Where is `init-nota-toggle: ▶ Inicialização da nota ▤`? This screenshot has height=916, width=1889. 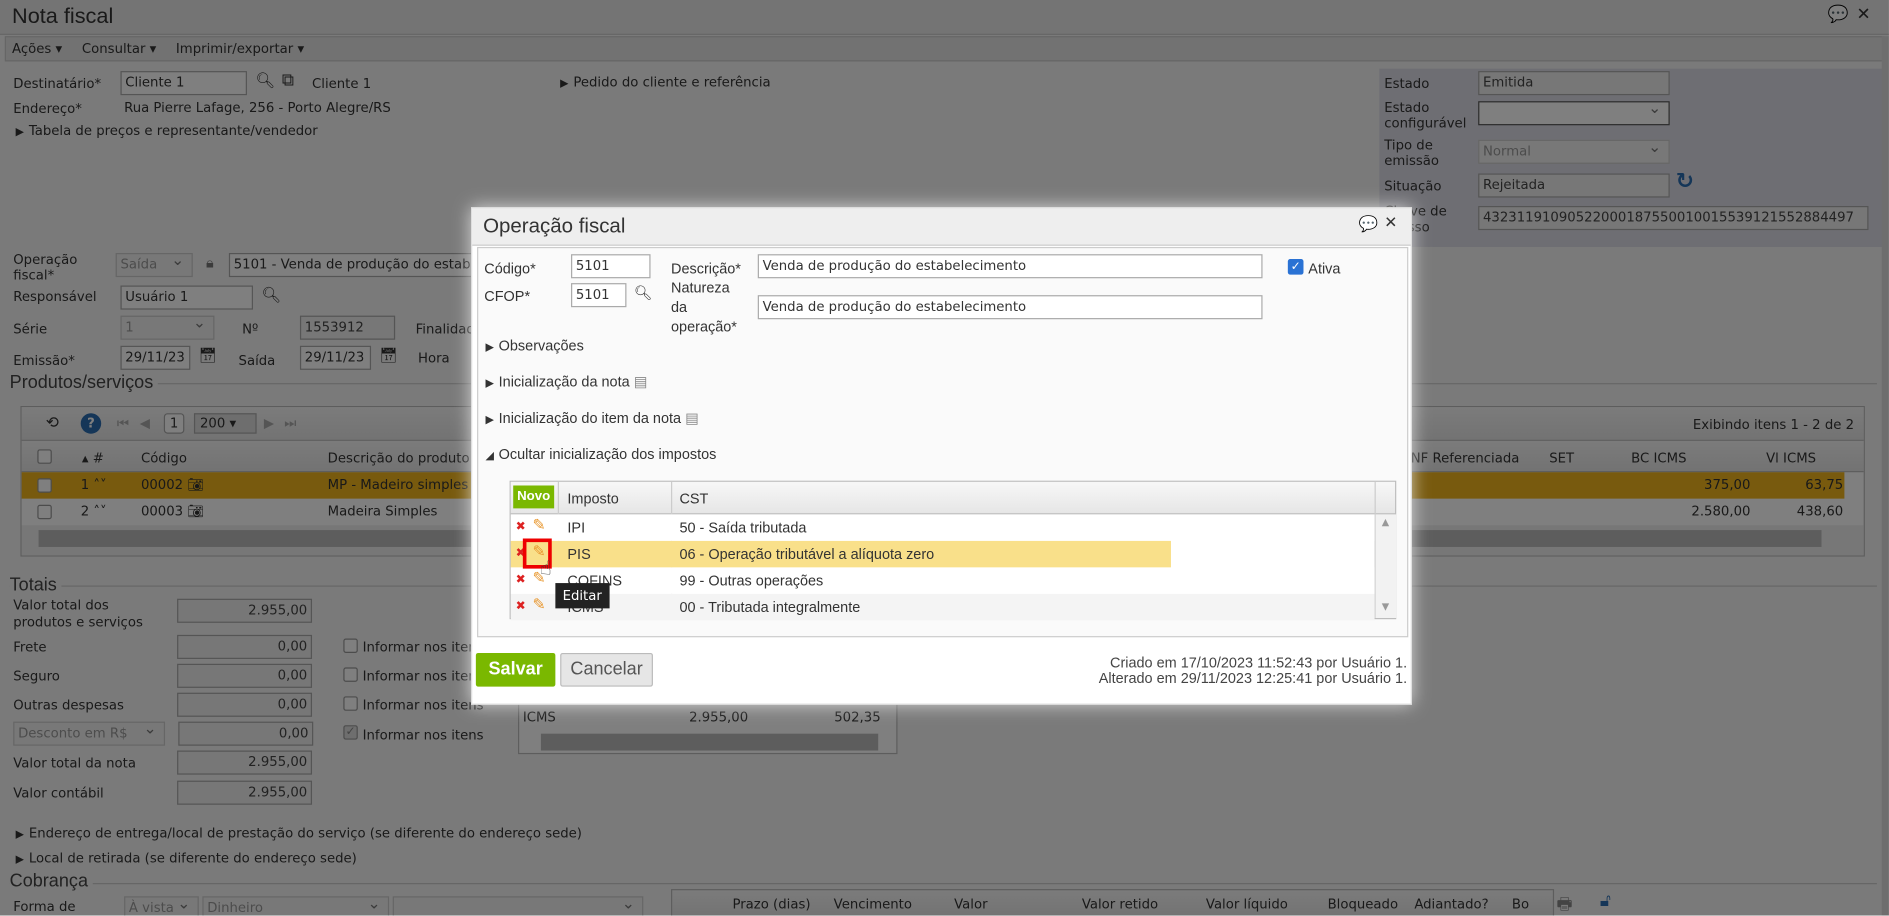
init-nota-toggle: ▶ Inicialização da nota ▤ is located at coordinates (566, 381).